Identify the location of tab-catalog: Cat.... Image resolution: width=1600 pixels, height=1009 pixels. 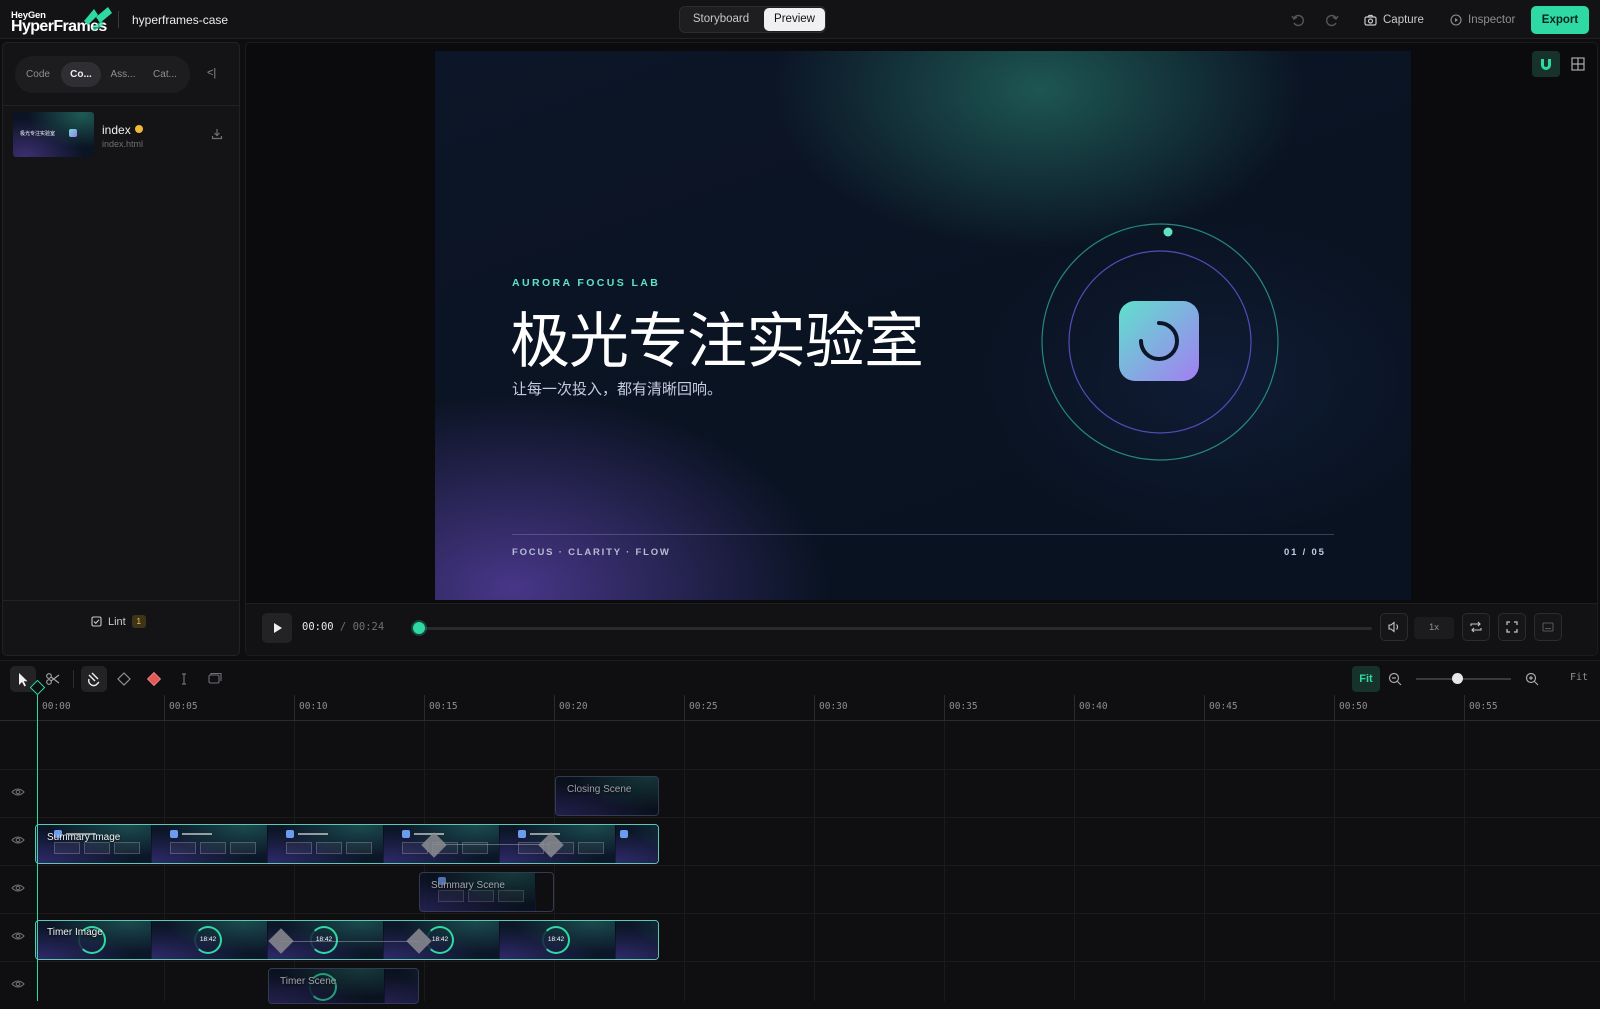
(165, 74).